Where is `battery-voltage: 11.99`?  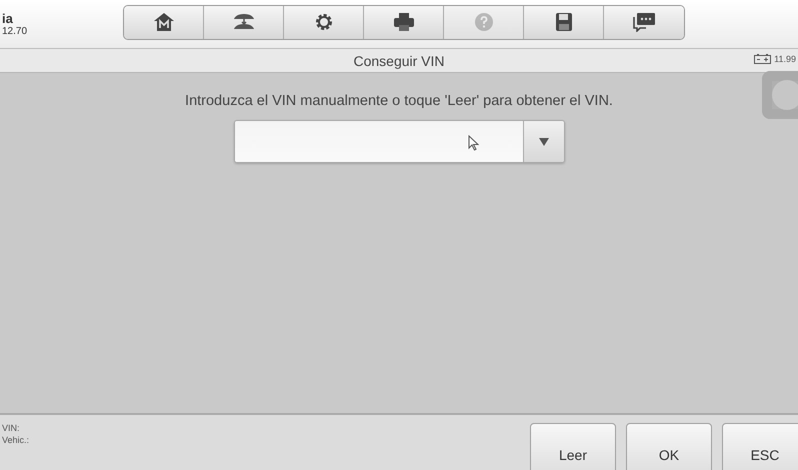 battery-voltage: 11.99 is located at coordinates (785, 59).